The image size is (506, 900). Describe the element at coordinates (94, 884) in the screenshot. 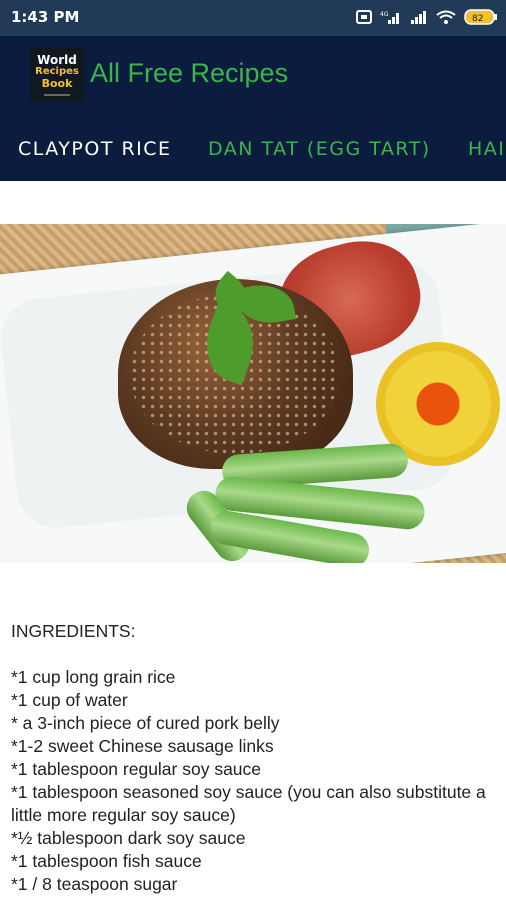

I see `ingredient-item: *1 / 8 teaspoon sugar` at that location.